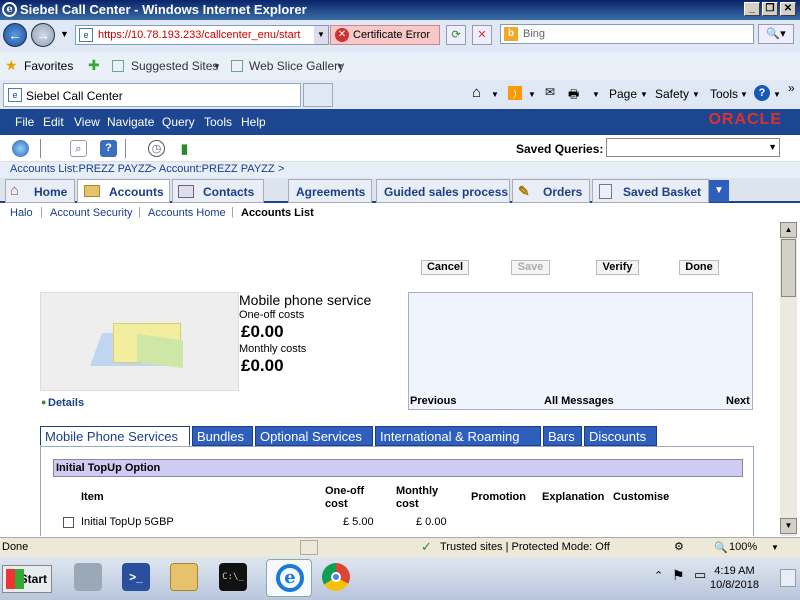  What do you see at coordinates (91, 213) in the screenshot?
I see `subnav-account-security: Account Security` at bounding box center [91, 213].